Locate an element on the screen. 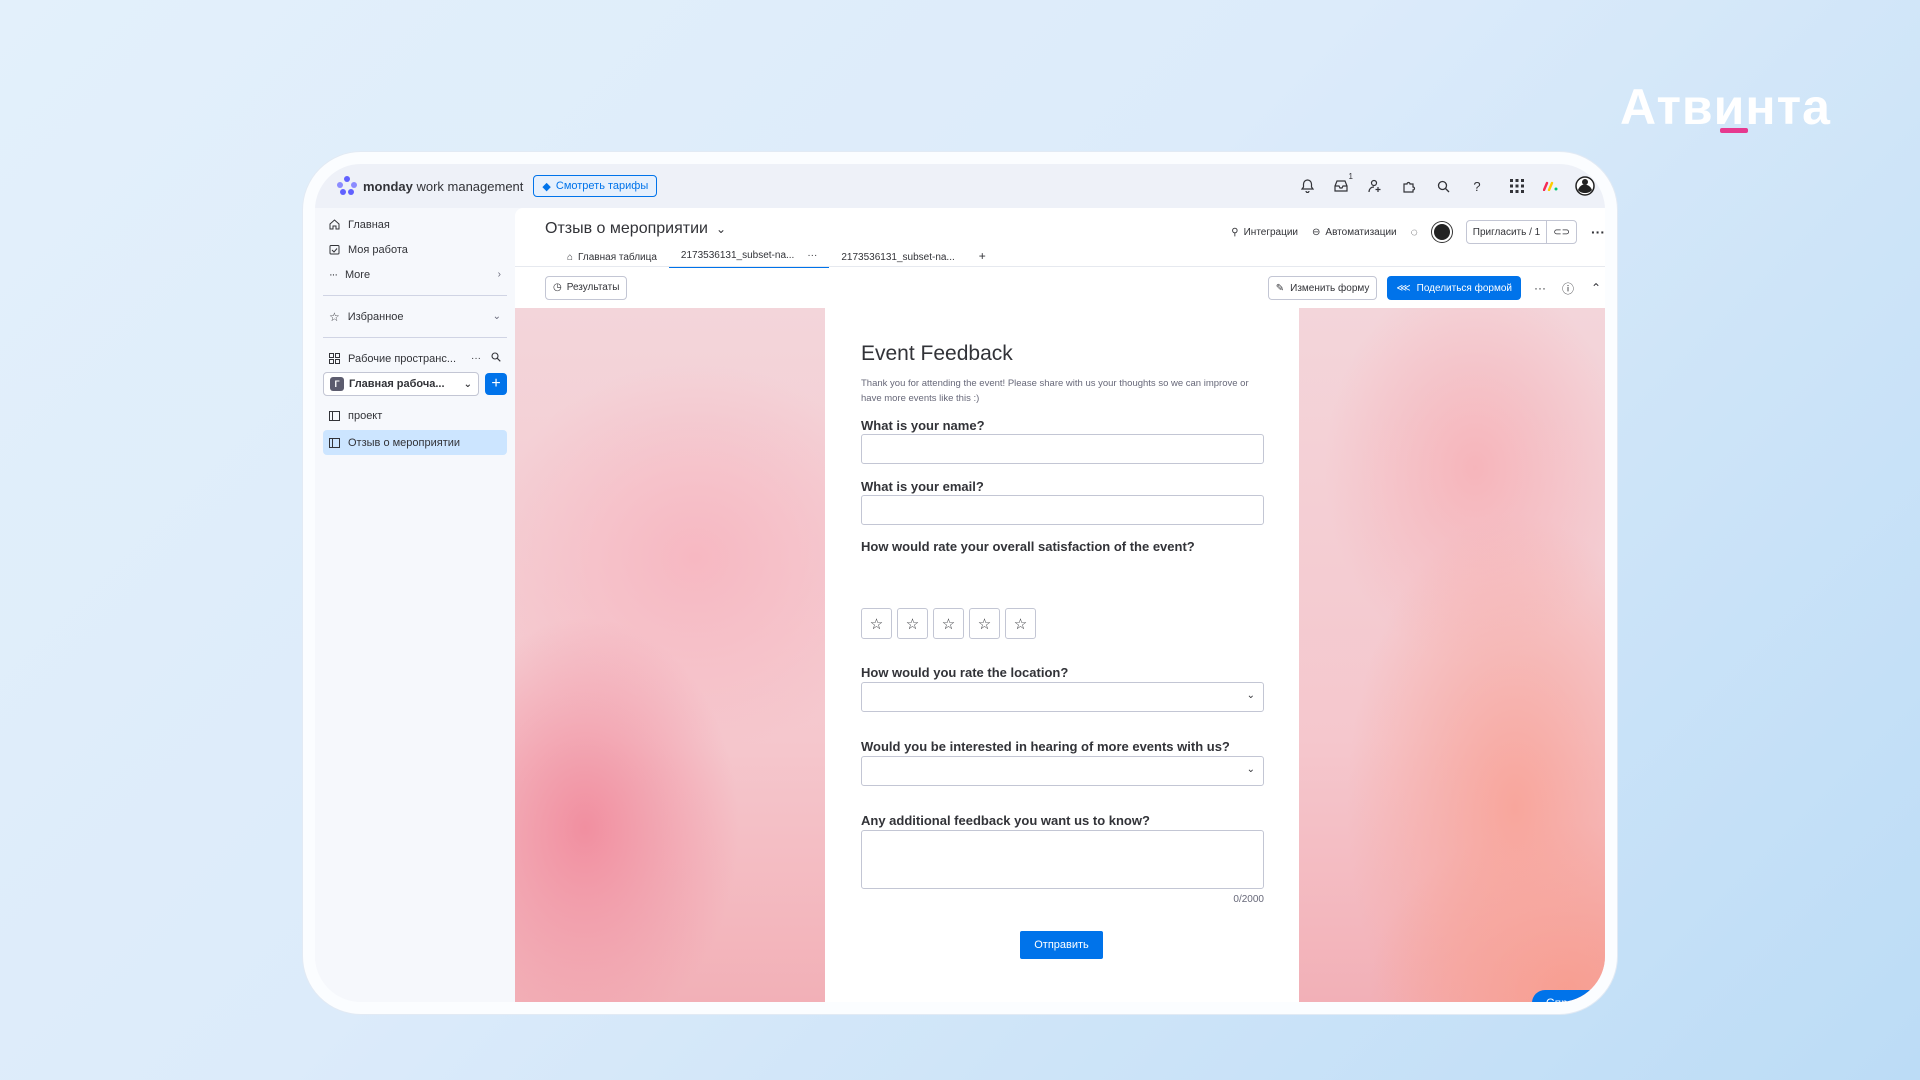 The image size is (1920, 1080). clock-icon: ◷ is located at coordinates (557, 287).